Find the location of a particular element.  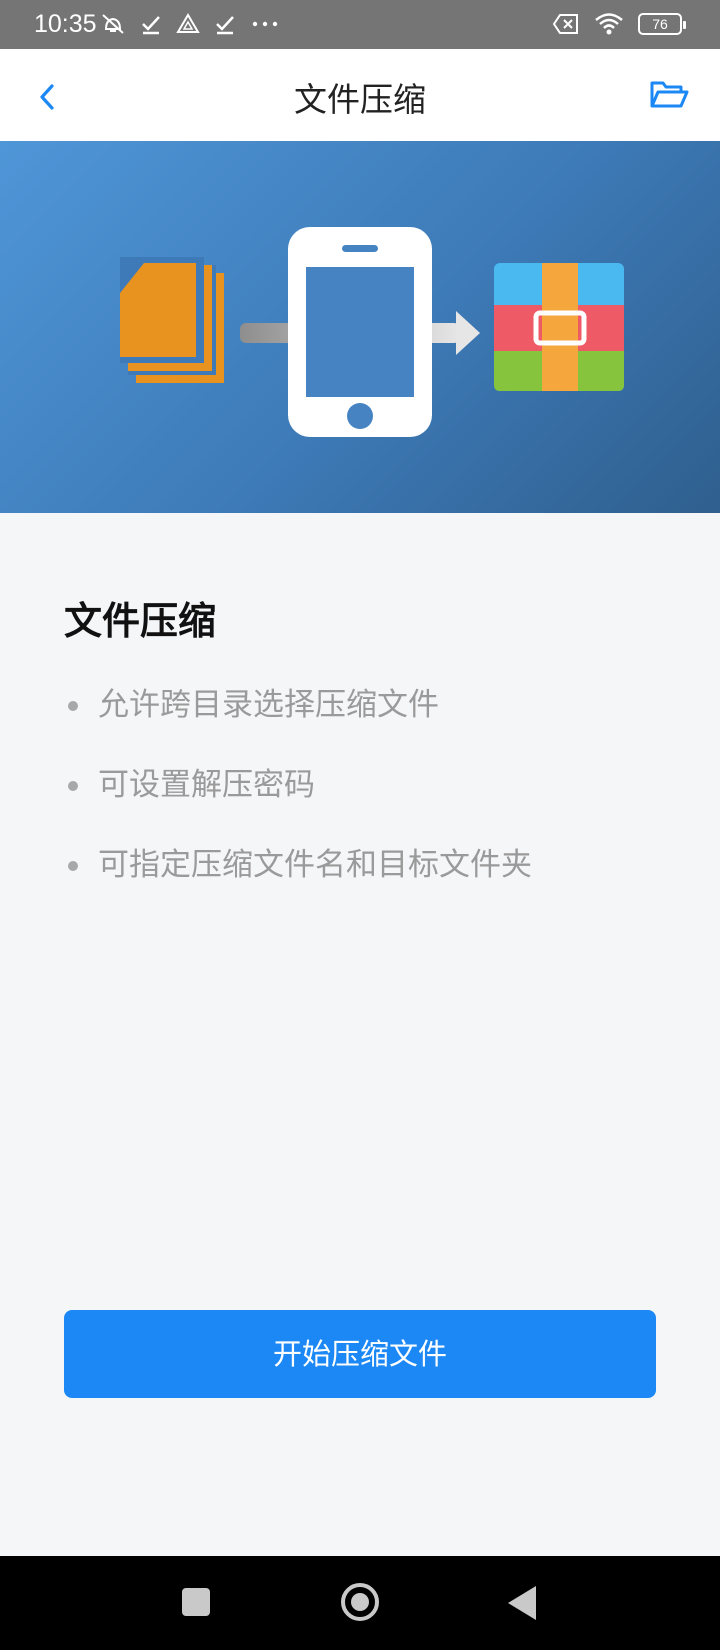

status-notification-icons is located at coordinates (190, 24).